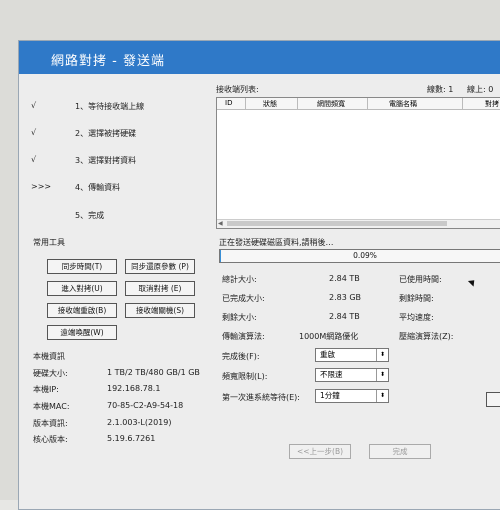 This screenshot has height=510, width=500. I want to click on window-title: 網路對拷 - 發送端, so click(108, 59).